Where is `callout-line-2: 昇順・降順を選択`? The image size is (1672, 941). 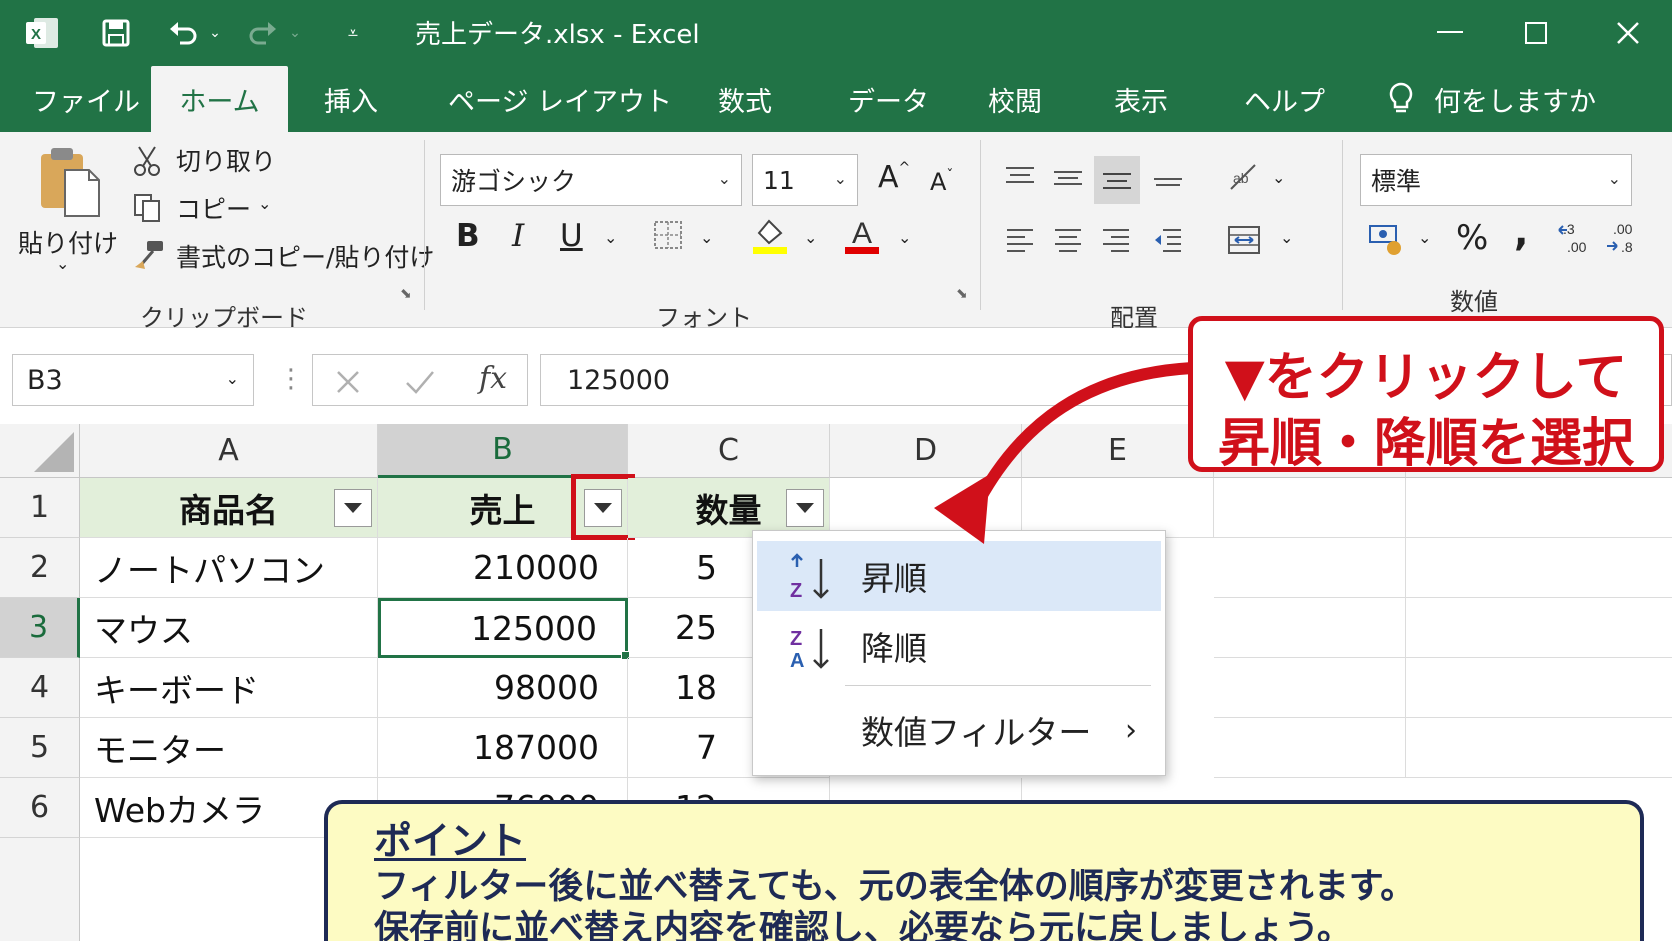
callout-line-2: 昇順・降順を選択 is located at coordinates (1425, 444).